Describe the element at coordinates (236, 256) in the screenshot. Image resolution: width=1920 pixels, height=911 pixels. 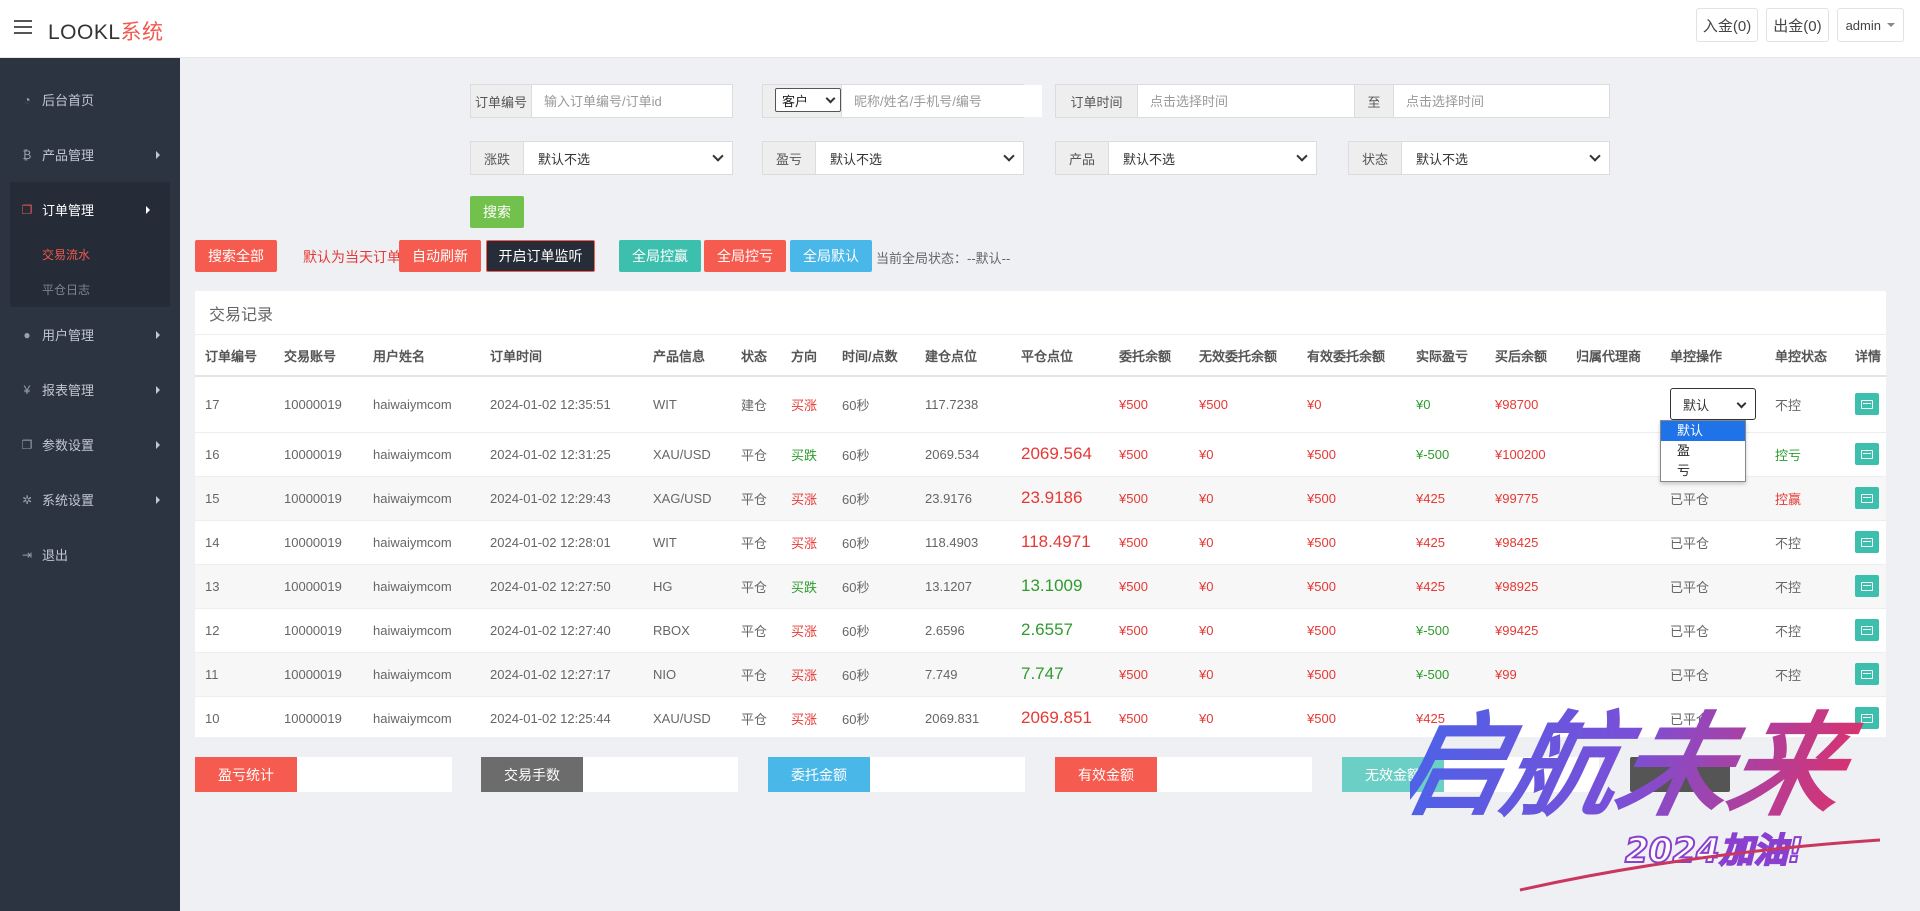
I see `search-all-button: 搜索全部` at that location.